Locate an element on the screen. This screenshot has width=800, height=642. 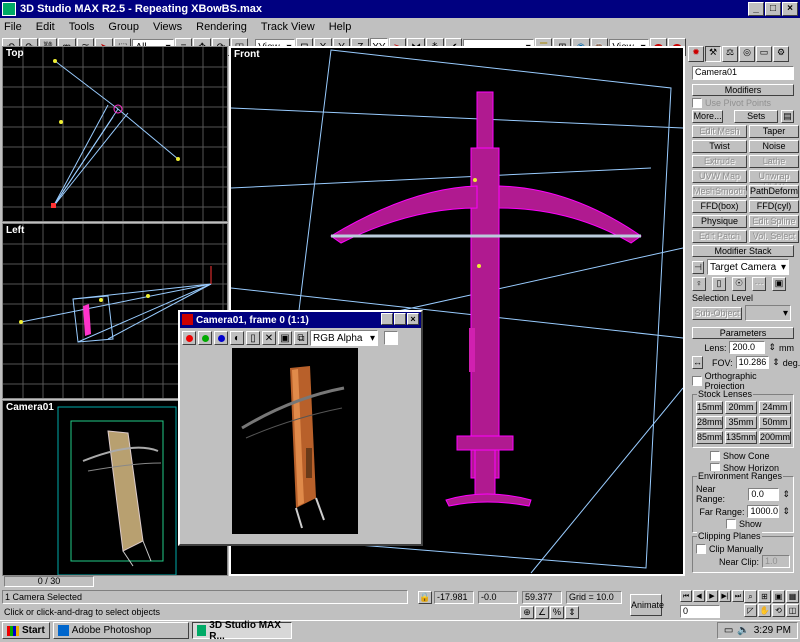
blue-channel-icon is located at coordinates (221, 338).